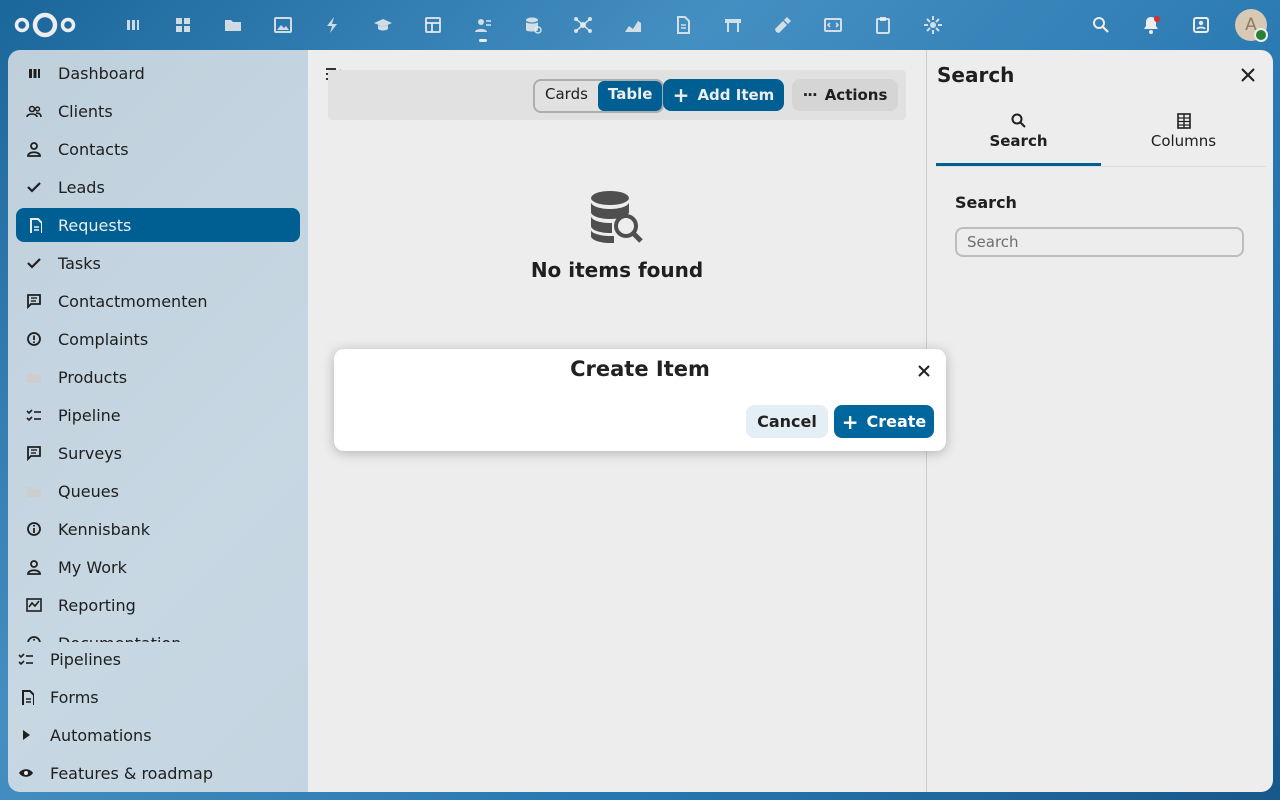  Describe the element at coordinates (896, 421) in the screenshot. I see `create-label: Create` at that location.